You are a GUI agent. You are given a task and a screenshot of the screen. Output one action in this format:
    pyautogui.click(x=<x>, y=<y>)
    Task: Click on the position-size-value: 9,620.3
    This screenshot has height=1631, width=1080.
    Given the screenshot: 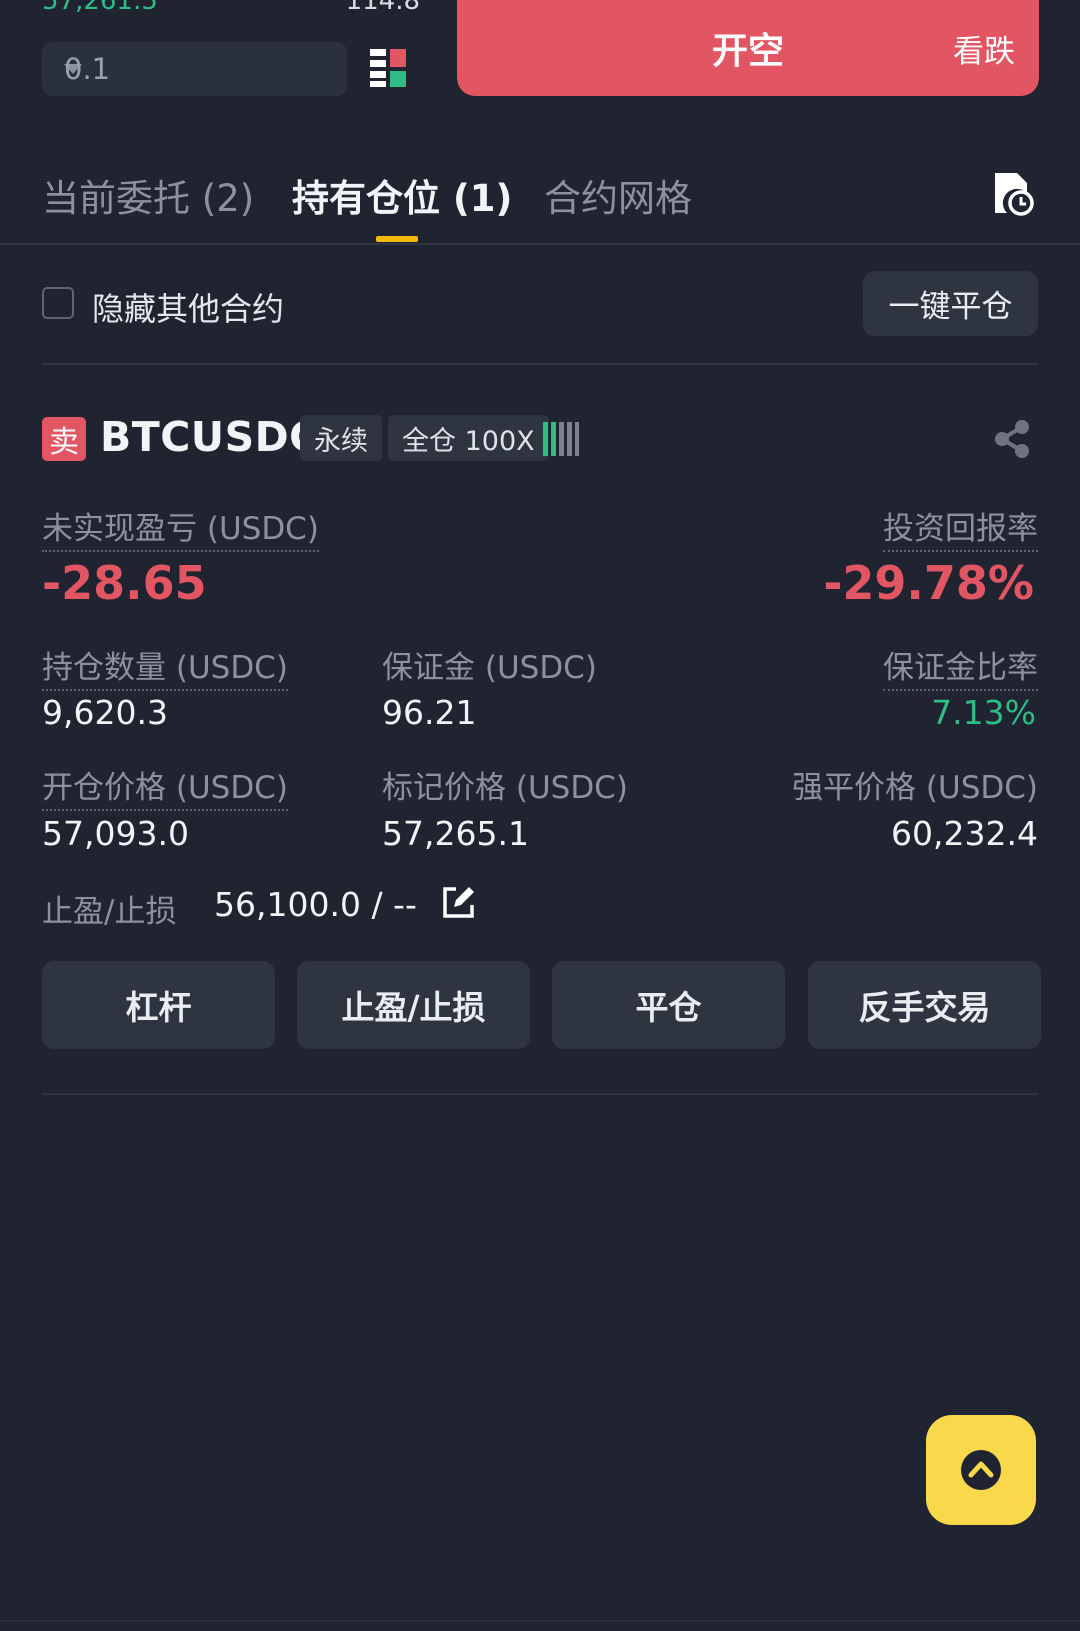 What is the action you would take?
    pyautogui.click(x=105, y=712)
    